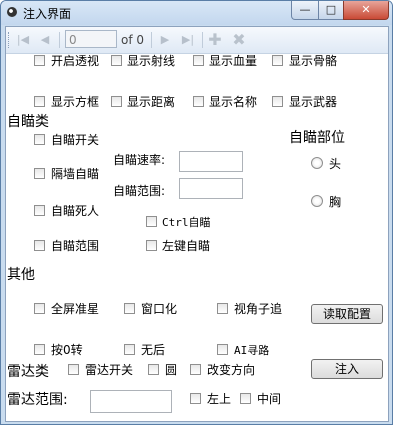 This screenshot has height=425, width=393. What do you see at coordinates (335, 164) in the screenshot?
I see `label-part-head: 头` at bounding box center [335, 164].